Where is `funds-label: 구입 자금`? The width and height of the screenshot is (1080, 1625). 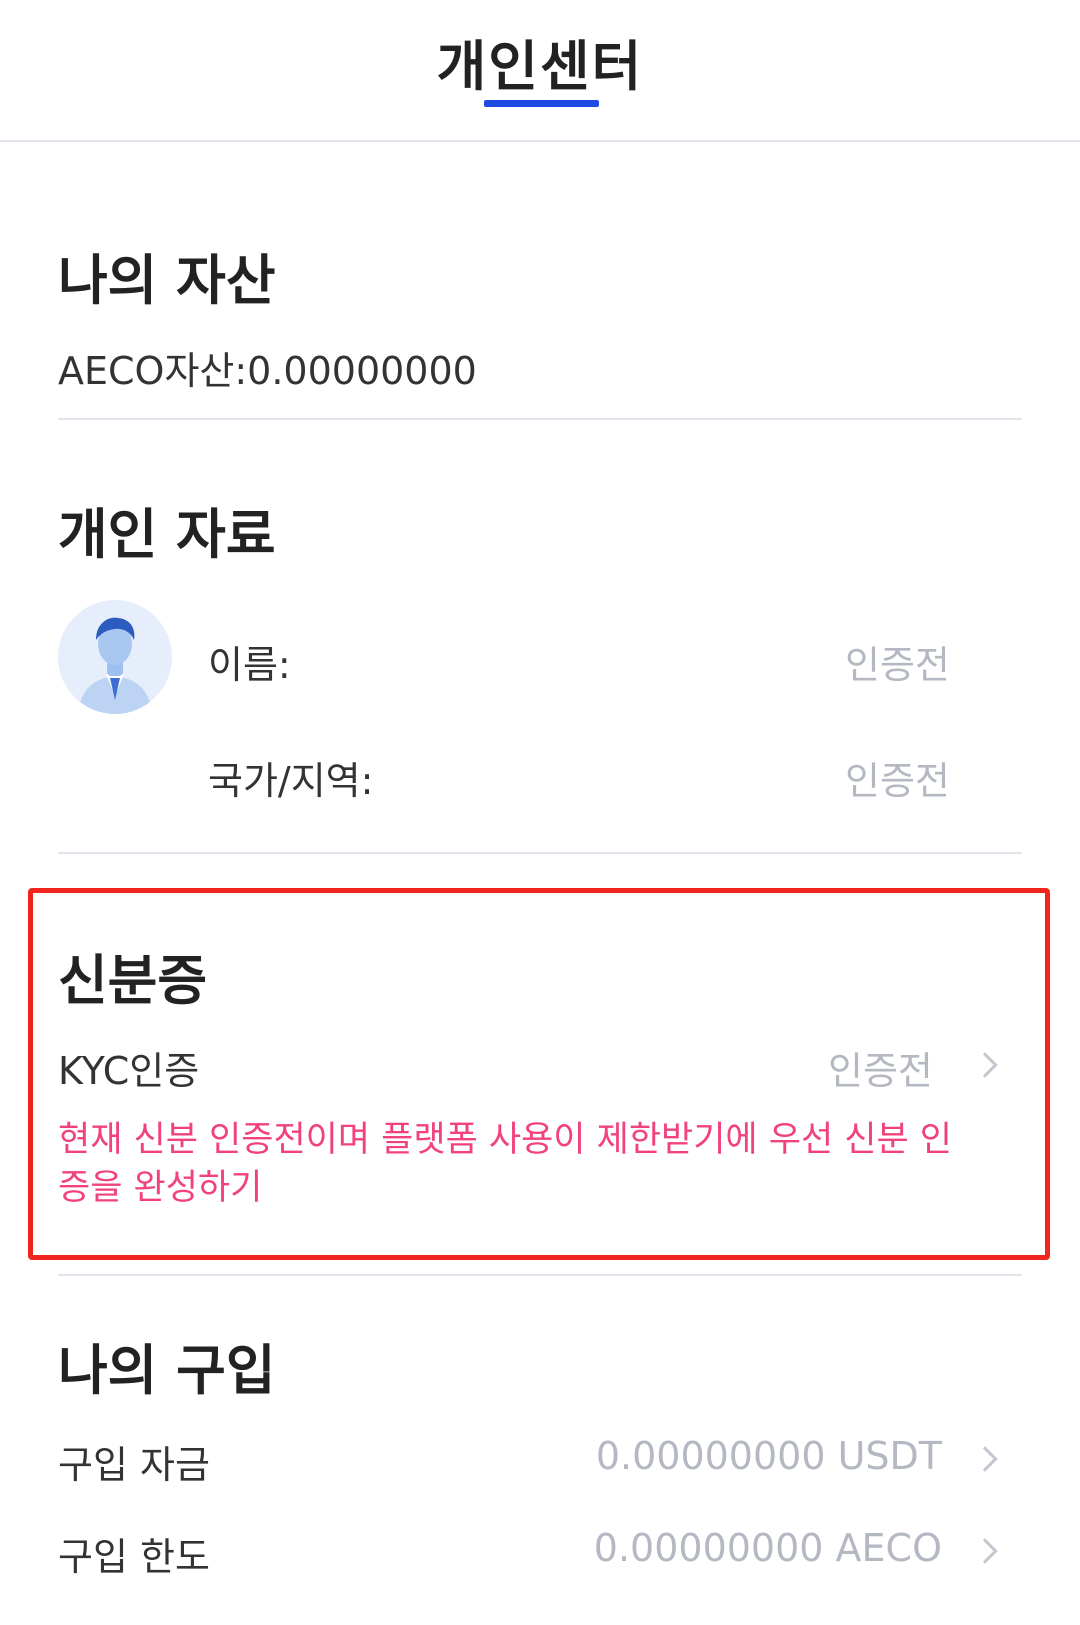
funds-label: 구입 자금 is located at coordinates (134, 1465).